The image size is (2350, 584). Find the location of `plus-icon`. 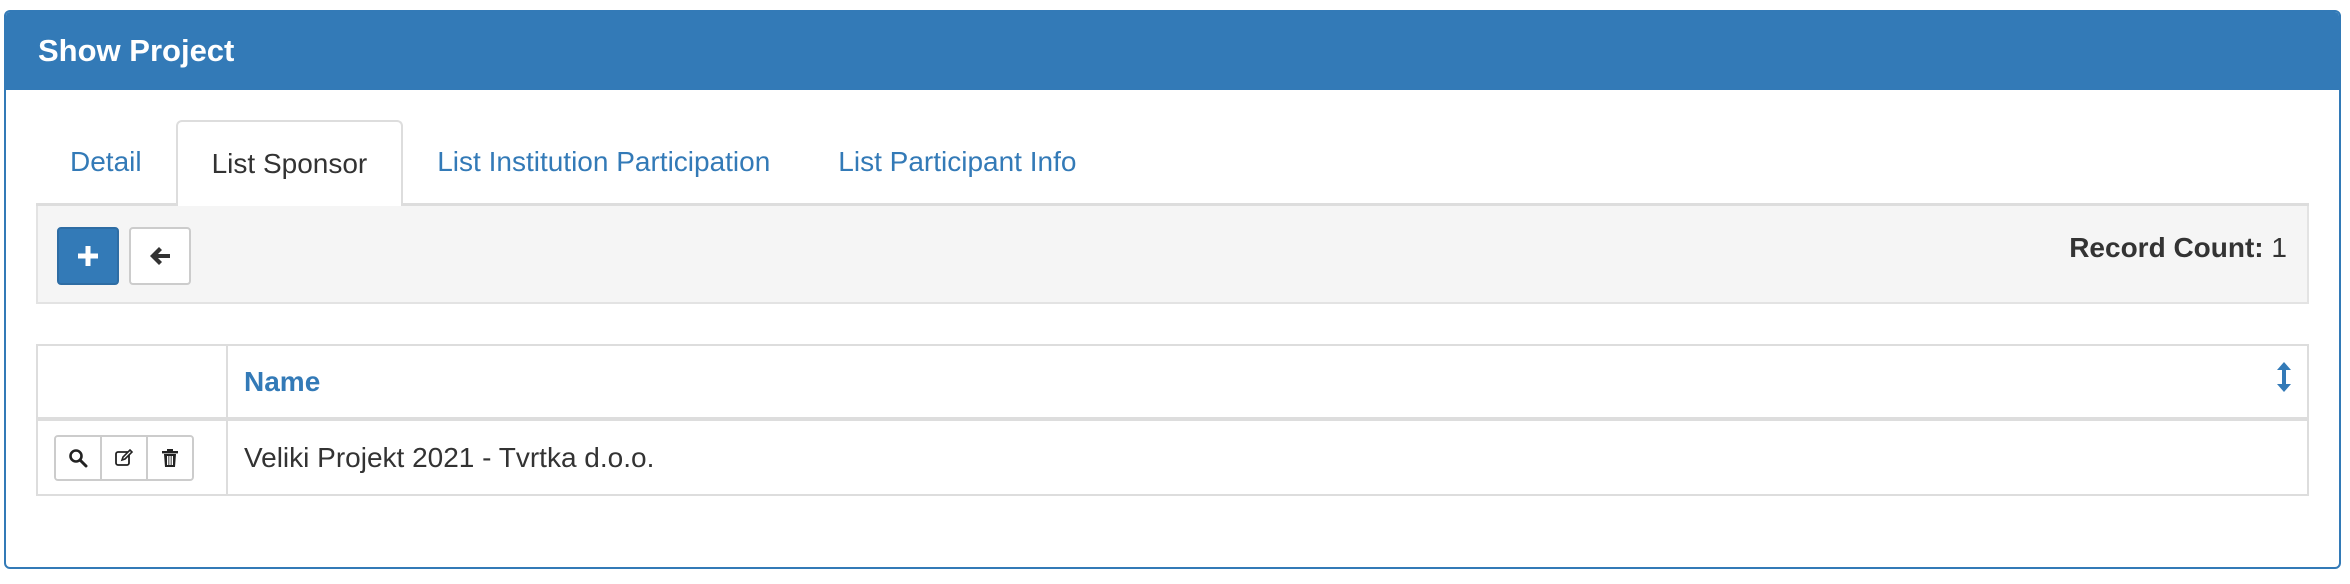

plus-icon is located at coordinates (88, 256).